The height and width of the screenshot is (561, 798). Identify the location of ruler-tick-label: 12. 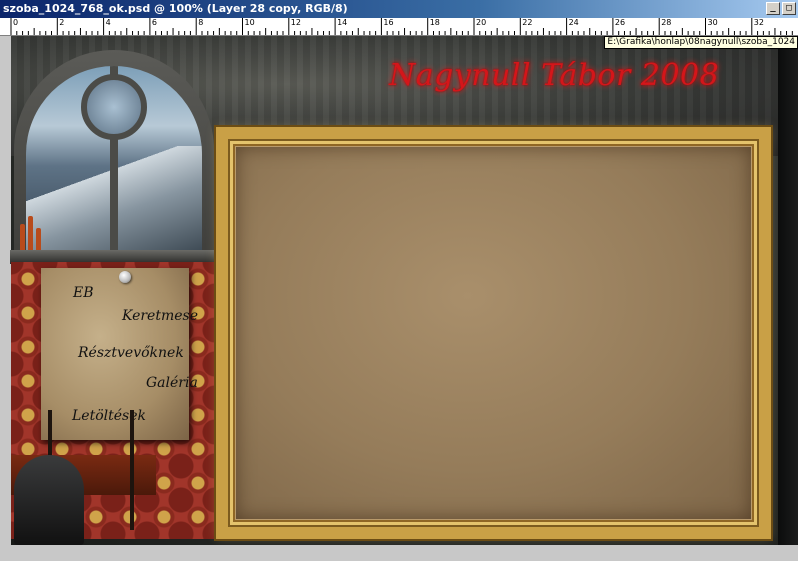
(295, 22).